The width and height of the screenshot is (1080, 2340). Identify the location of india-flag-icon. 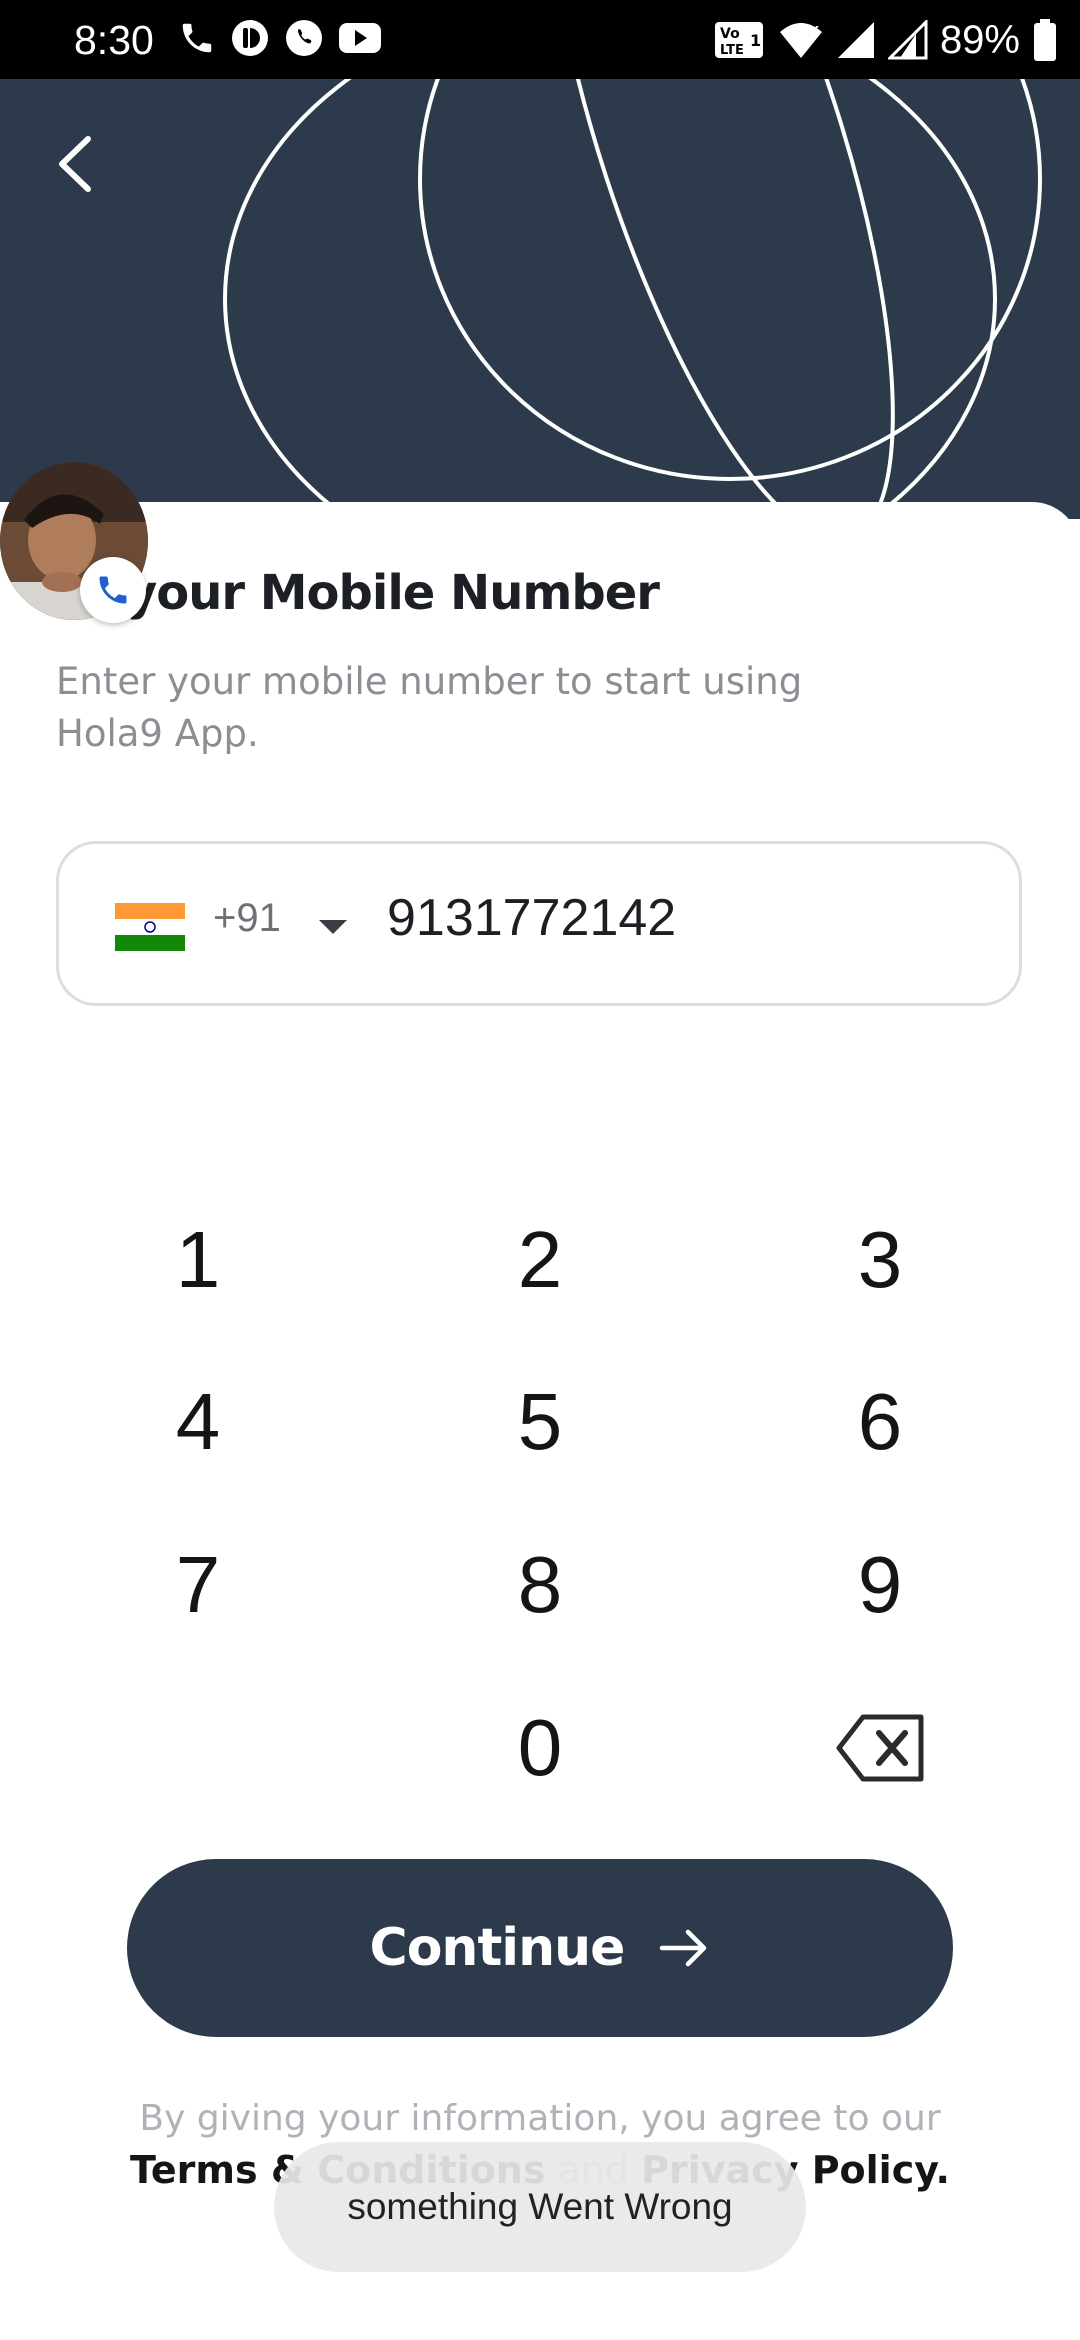
(150, 927).